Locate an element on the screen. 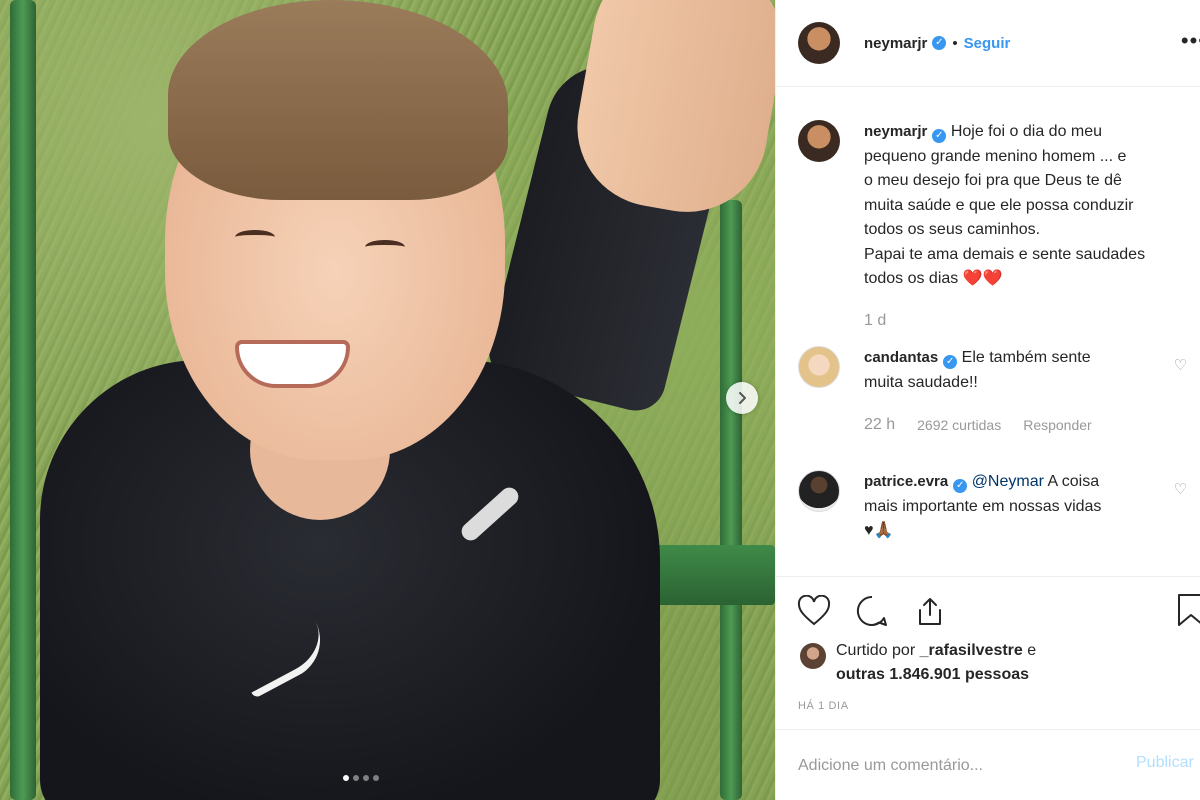 This screenshot has width=1200, height=800. caption-meta: 1 d is located at coordinates (886, 321).